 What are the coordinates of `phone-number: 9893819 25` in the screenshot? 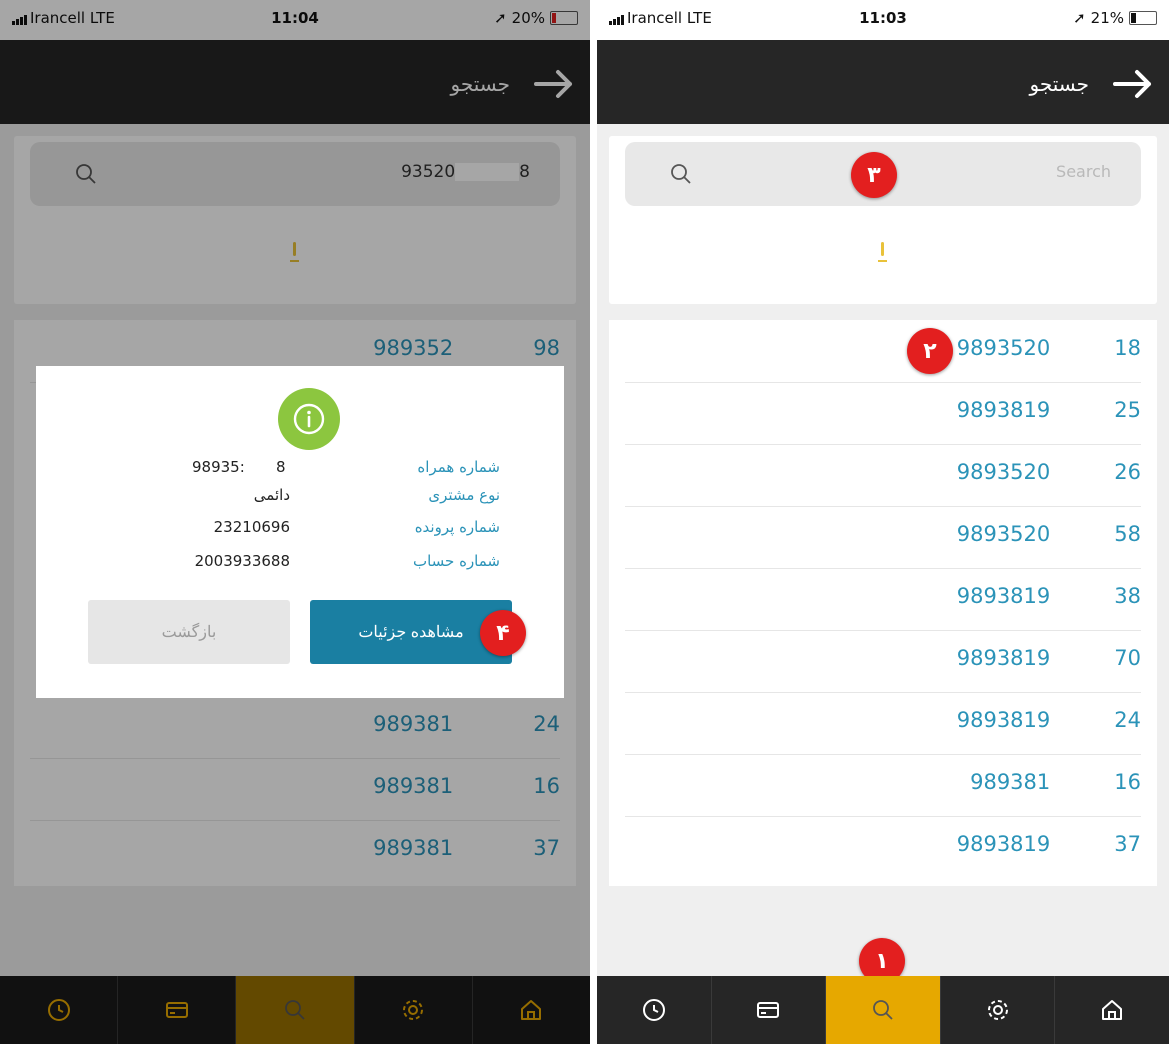 It's located at (1049, 410).